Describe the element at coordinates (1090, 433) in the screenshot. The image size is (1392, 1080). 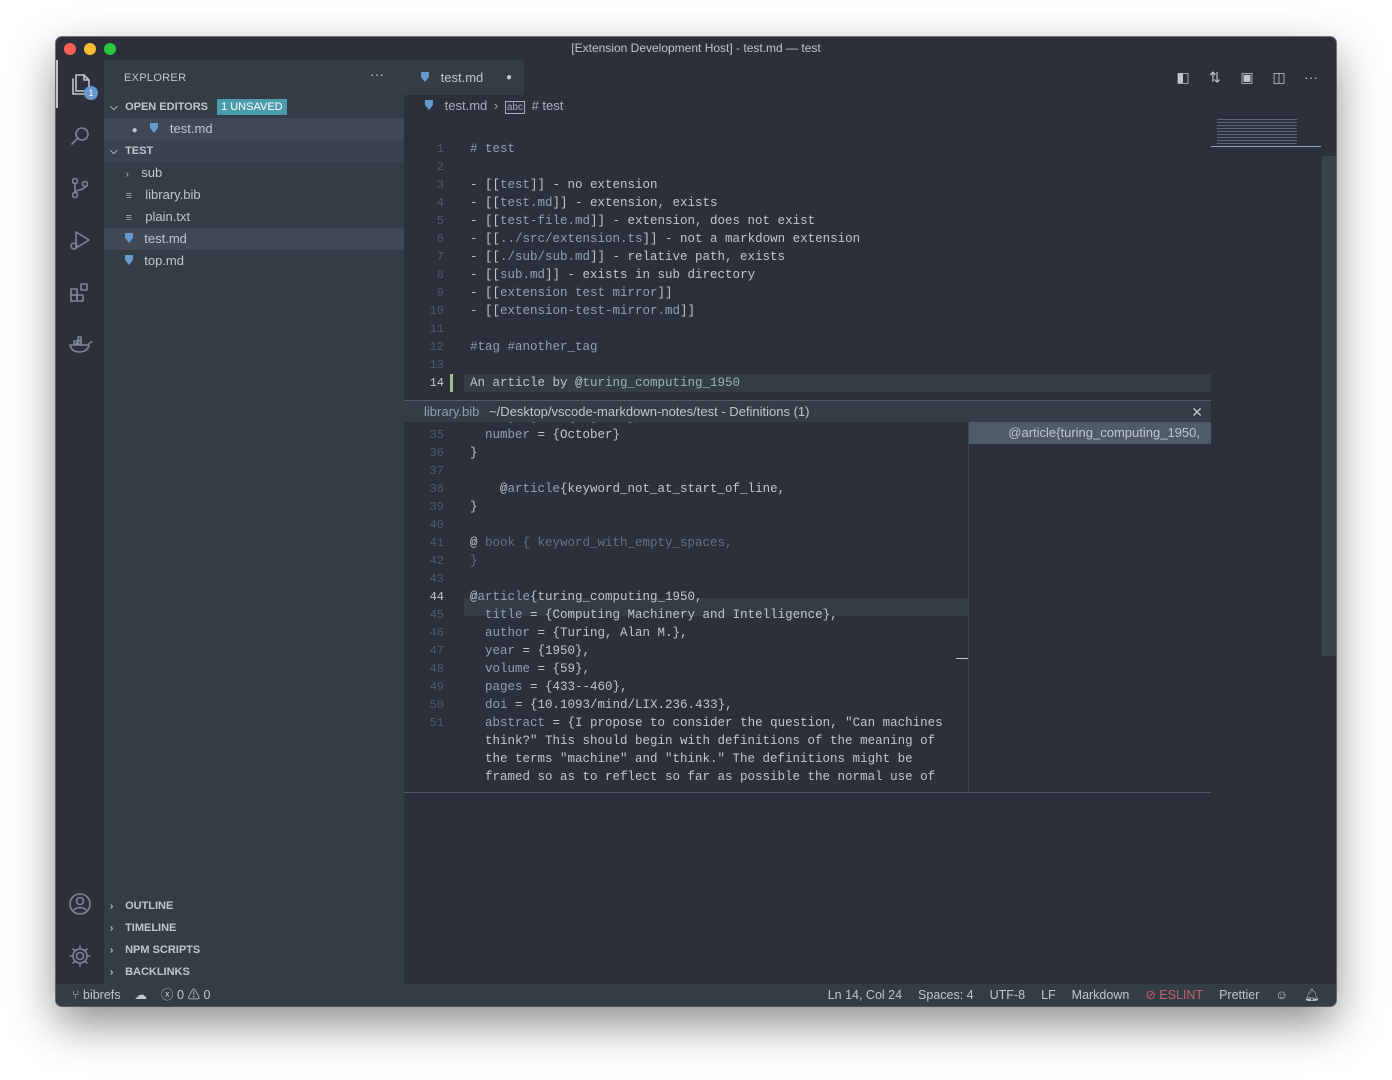
I see `peek-reference-item: @article{turing_computing_1950,` at that location.